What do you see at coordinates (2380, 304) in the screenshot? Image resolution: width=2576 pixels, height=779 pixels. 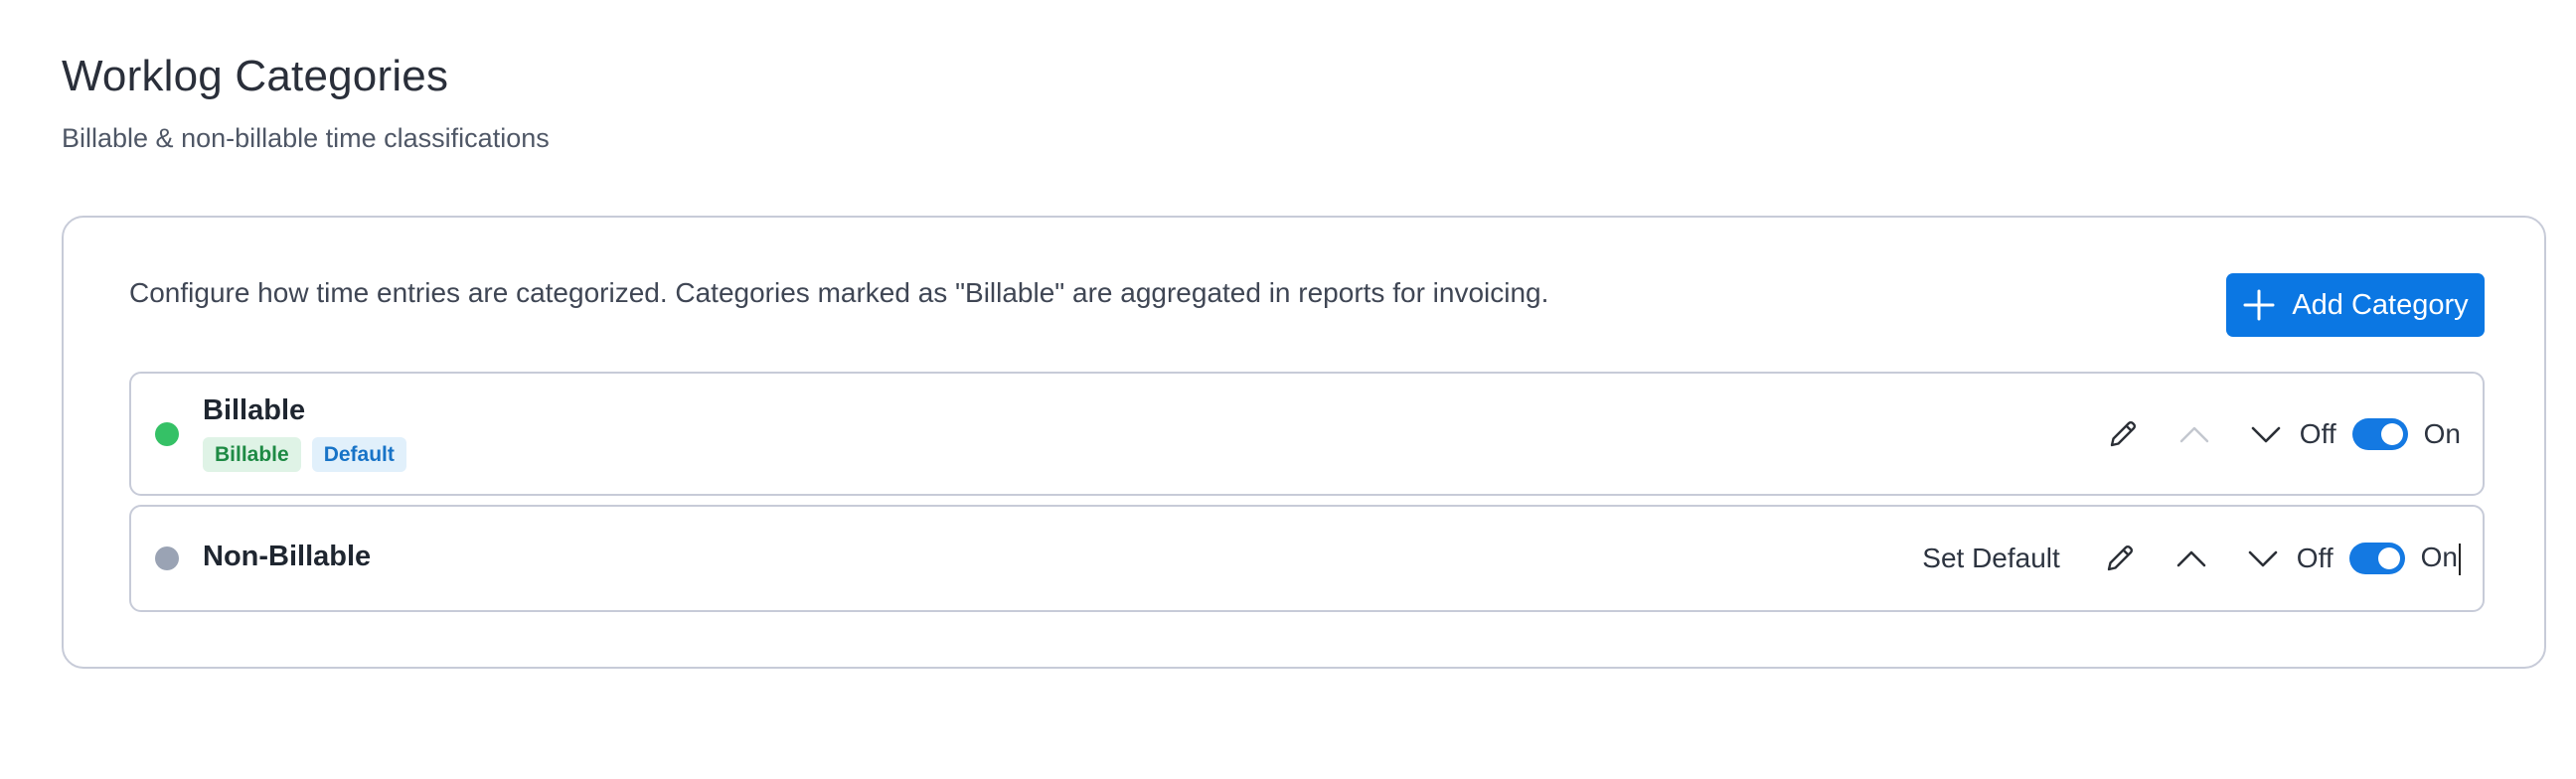 I see `add-category-label: Add Category` at bounding box center [2380, 304].